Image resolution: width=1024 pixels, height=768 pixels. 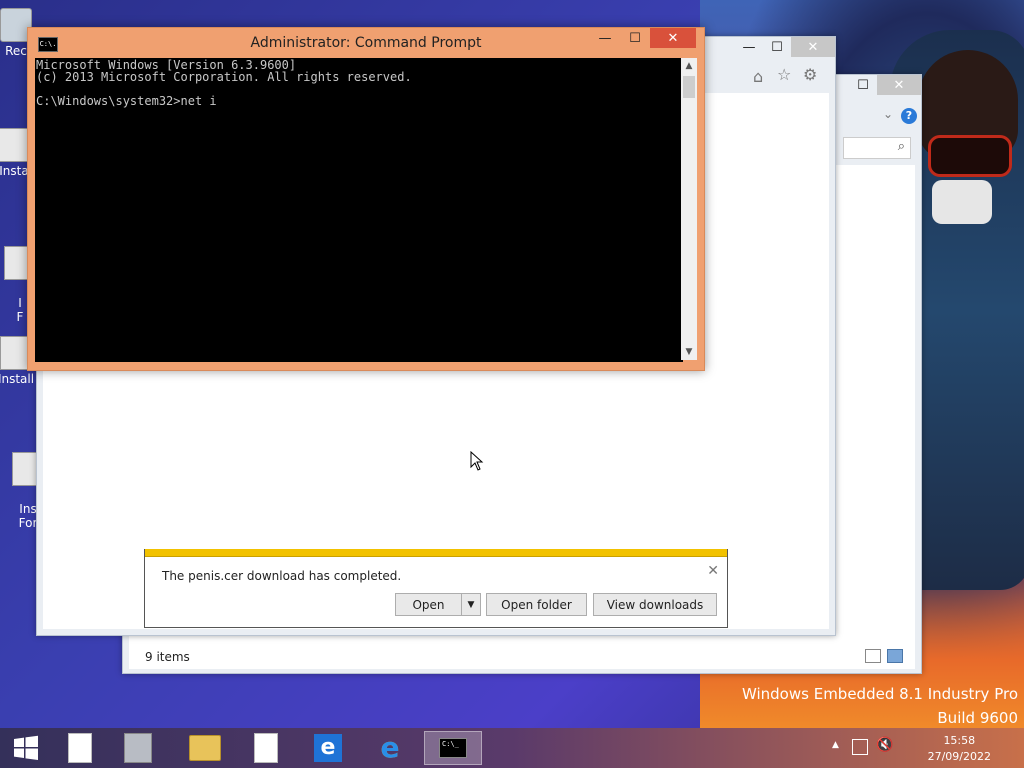 What do you see at coordinates (810, 74) in the screenshot?
I see `gear-icon: ⚙` at bounding box center [810, 74].